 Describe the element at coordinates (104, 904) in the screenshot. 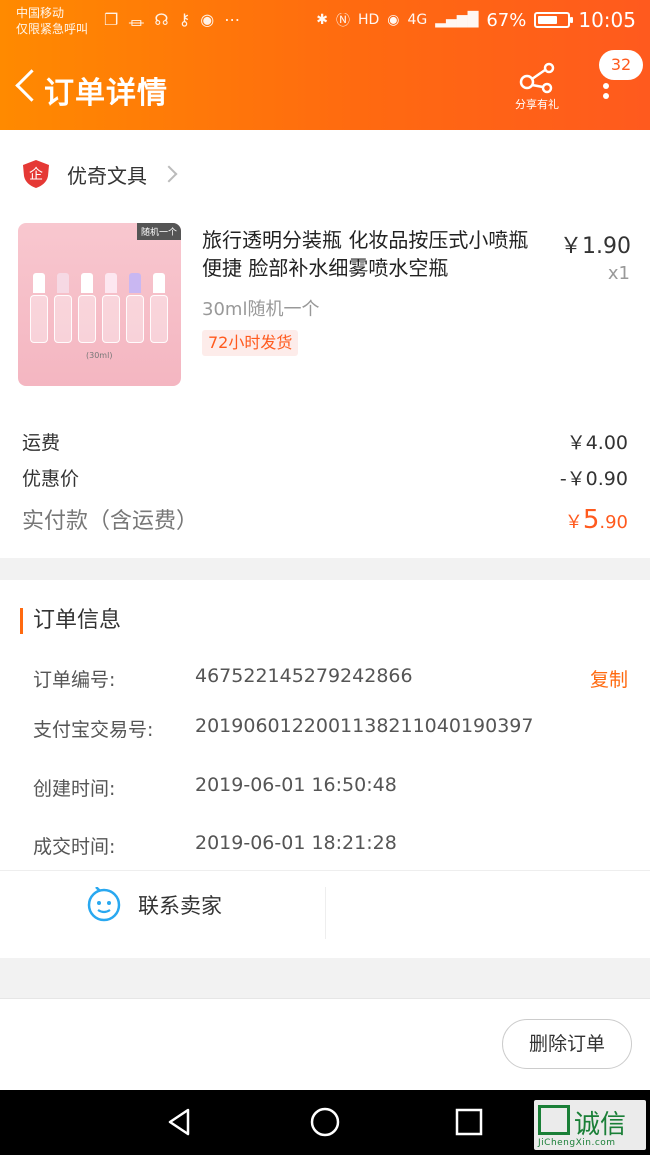

I see `chat-face-icon` at that location.